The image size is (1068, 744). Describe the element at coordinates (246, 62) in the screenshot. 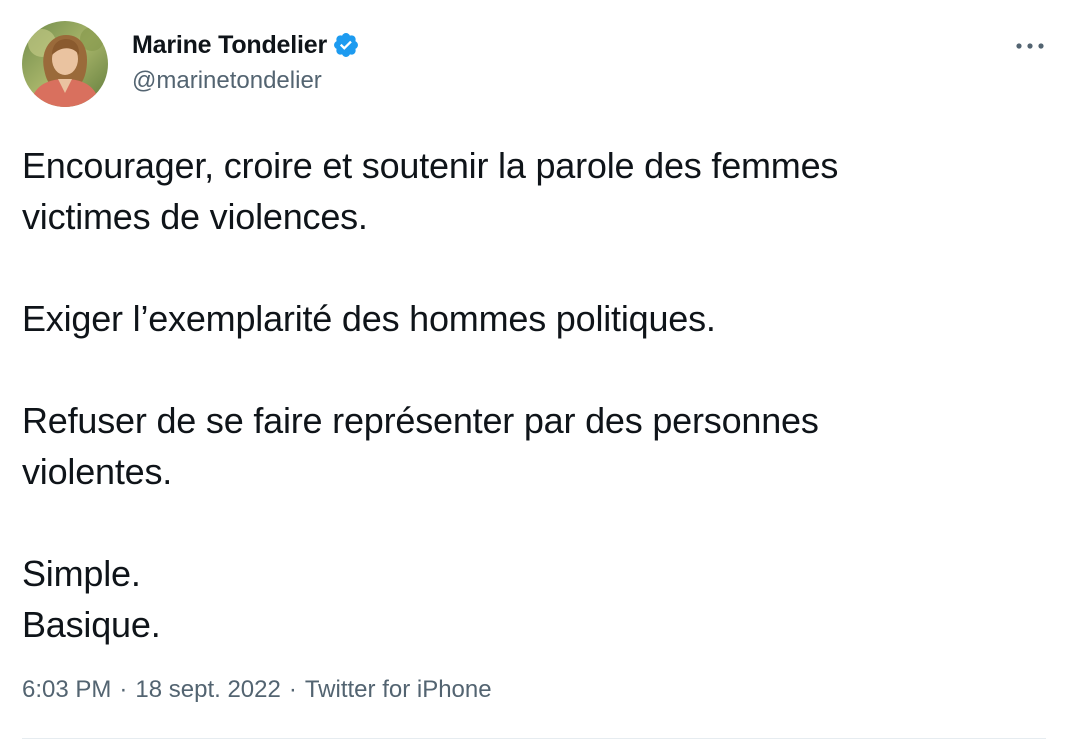

I see `author-block: Marine Tondelier @marinetondelier` at that location.